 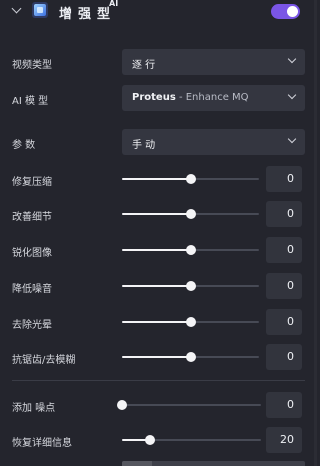 I want to click on params-label: 参 数, so click(x=24, y=145).